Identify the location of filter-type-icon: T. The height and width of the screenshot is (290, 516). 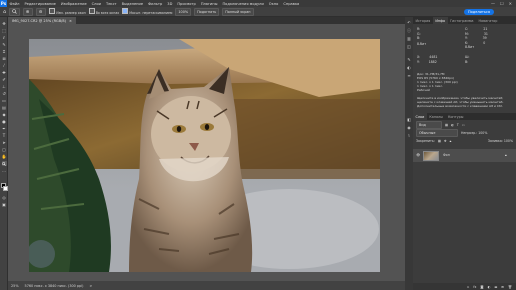
(458, 125).